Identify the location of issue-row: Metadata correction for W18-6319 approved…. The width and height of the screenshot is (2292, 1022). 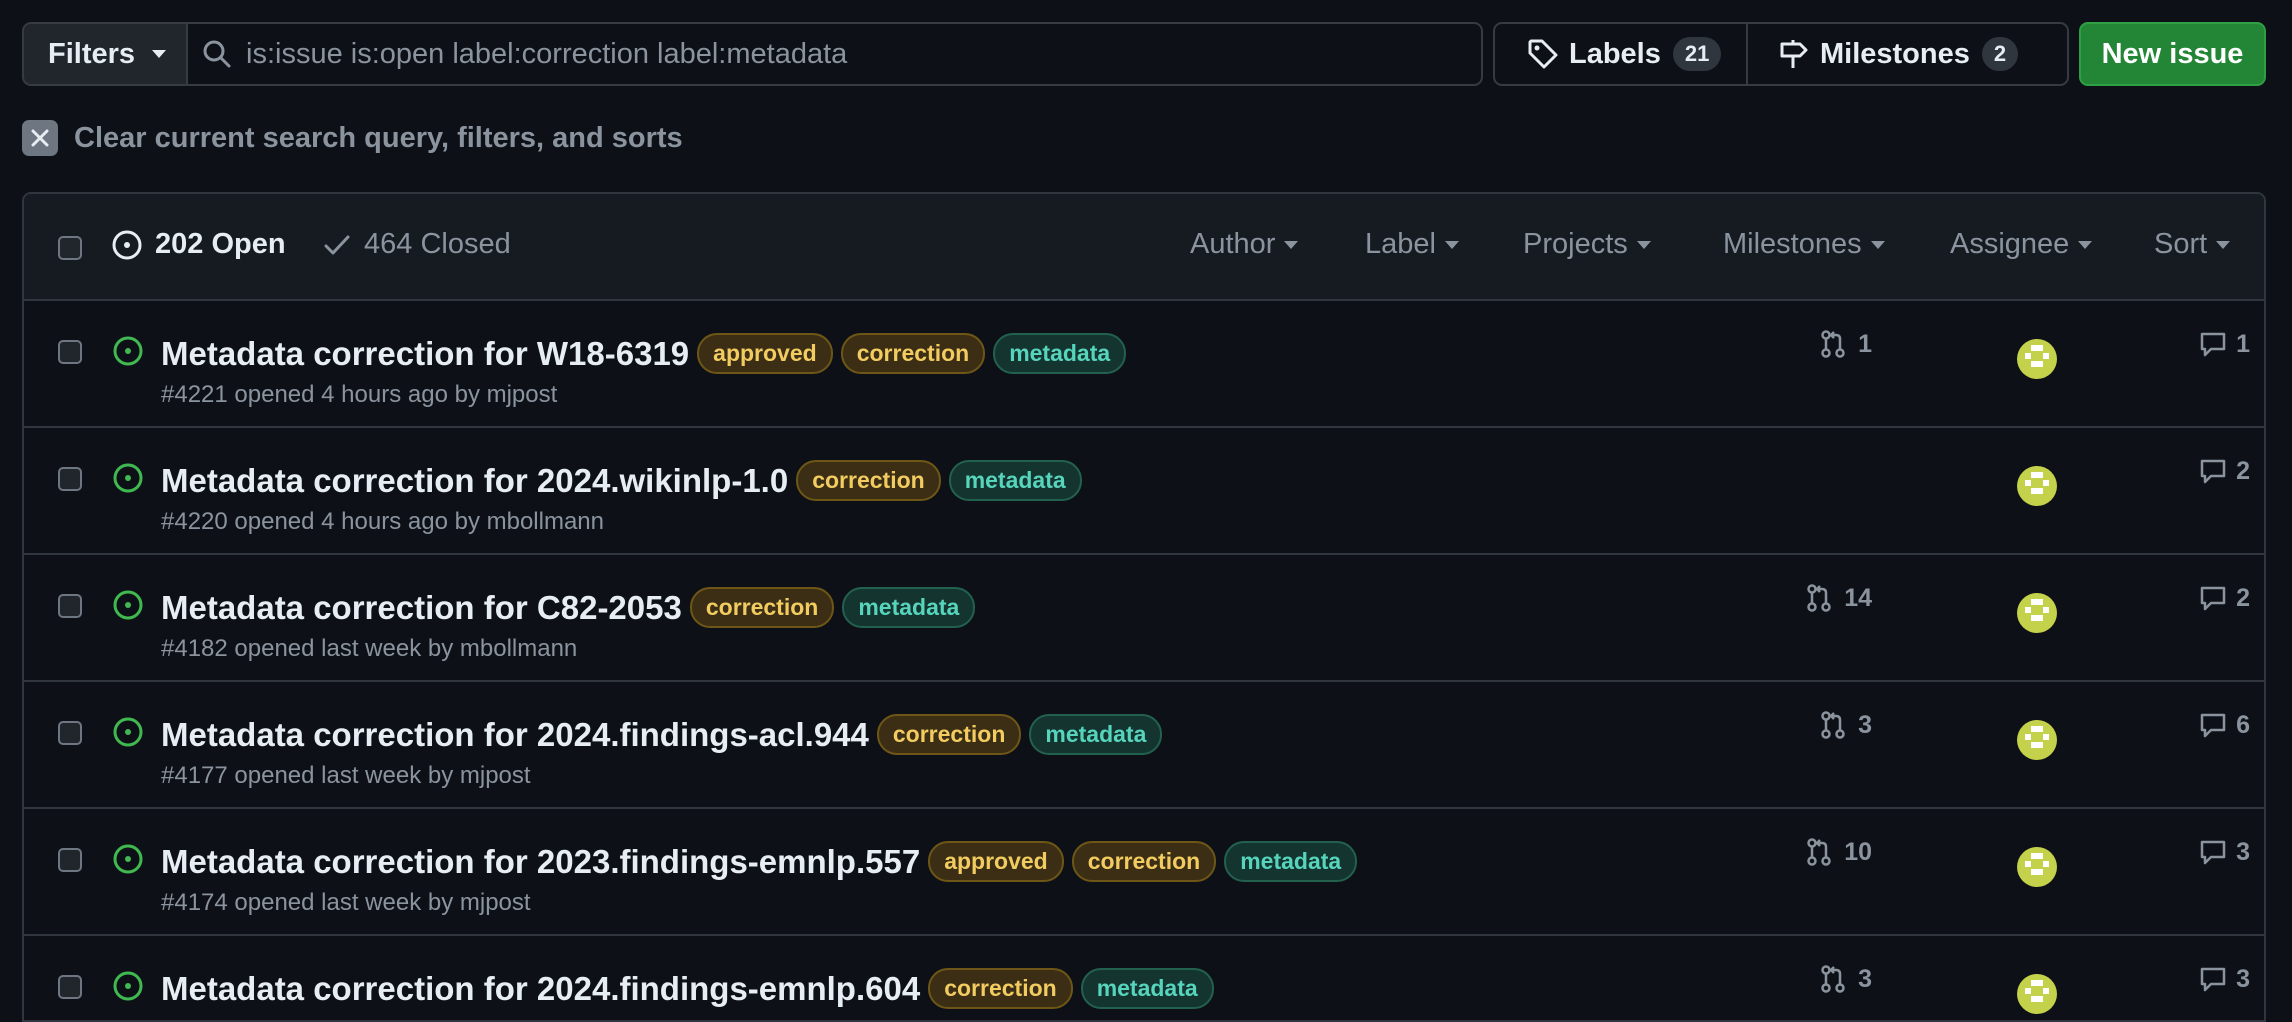
(1144, 364).